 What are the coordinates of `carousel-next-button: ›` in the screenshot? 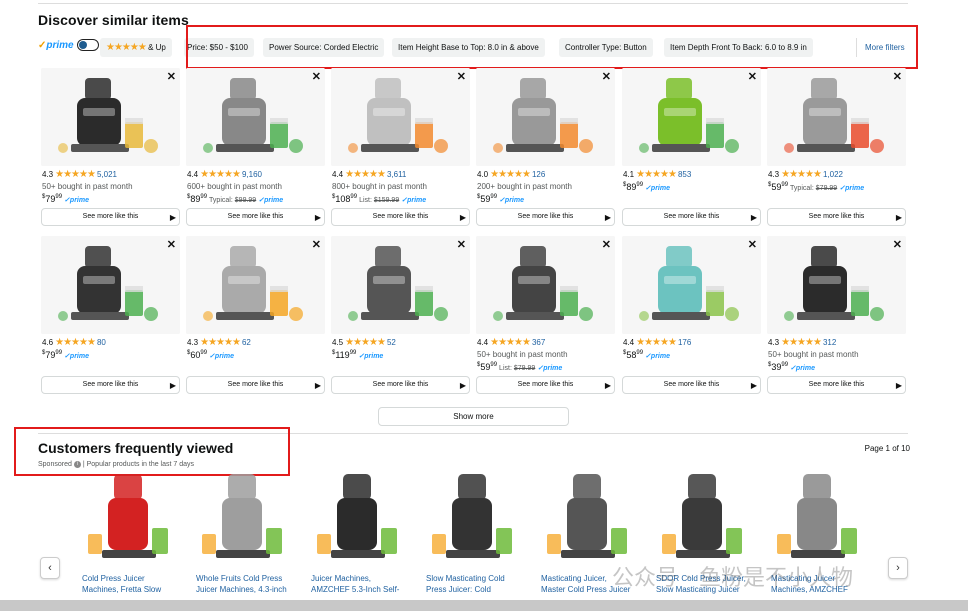 It's located at (898, 568).